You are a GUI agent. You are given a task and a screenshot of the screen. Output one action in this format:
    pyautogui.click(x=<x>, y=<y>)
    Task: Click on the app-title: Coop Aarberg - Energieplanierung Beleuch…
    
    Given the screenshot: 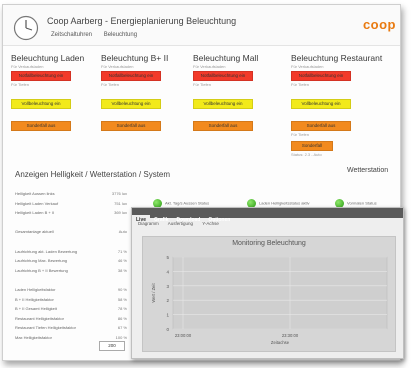 What is the action you would take?
    pyautogui.click(x=142, y=21)
    